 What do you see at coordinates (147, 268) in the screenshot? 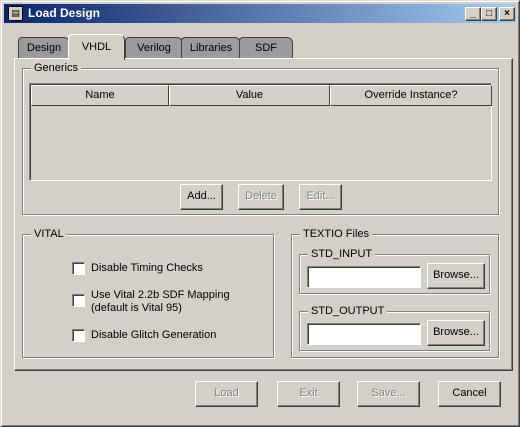
I see `disable-timing-checks-label: Disable Timing Checks` at bounding box center [147, 268].